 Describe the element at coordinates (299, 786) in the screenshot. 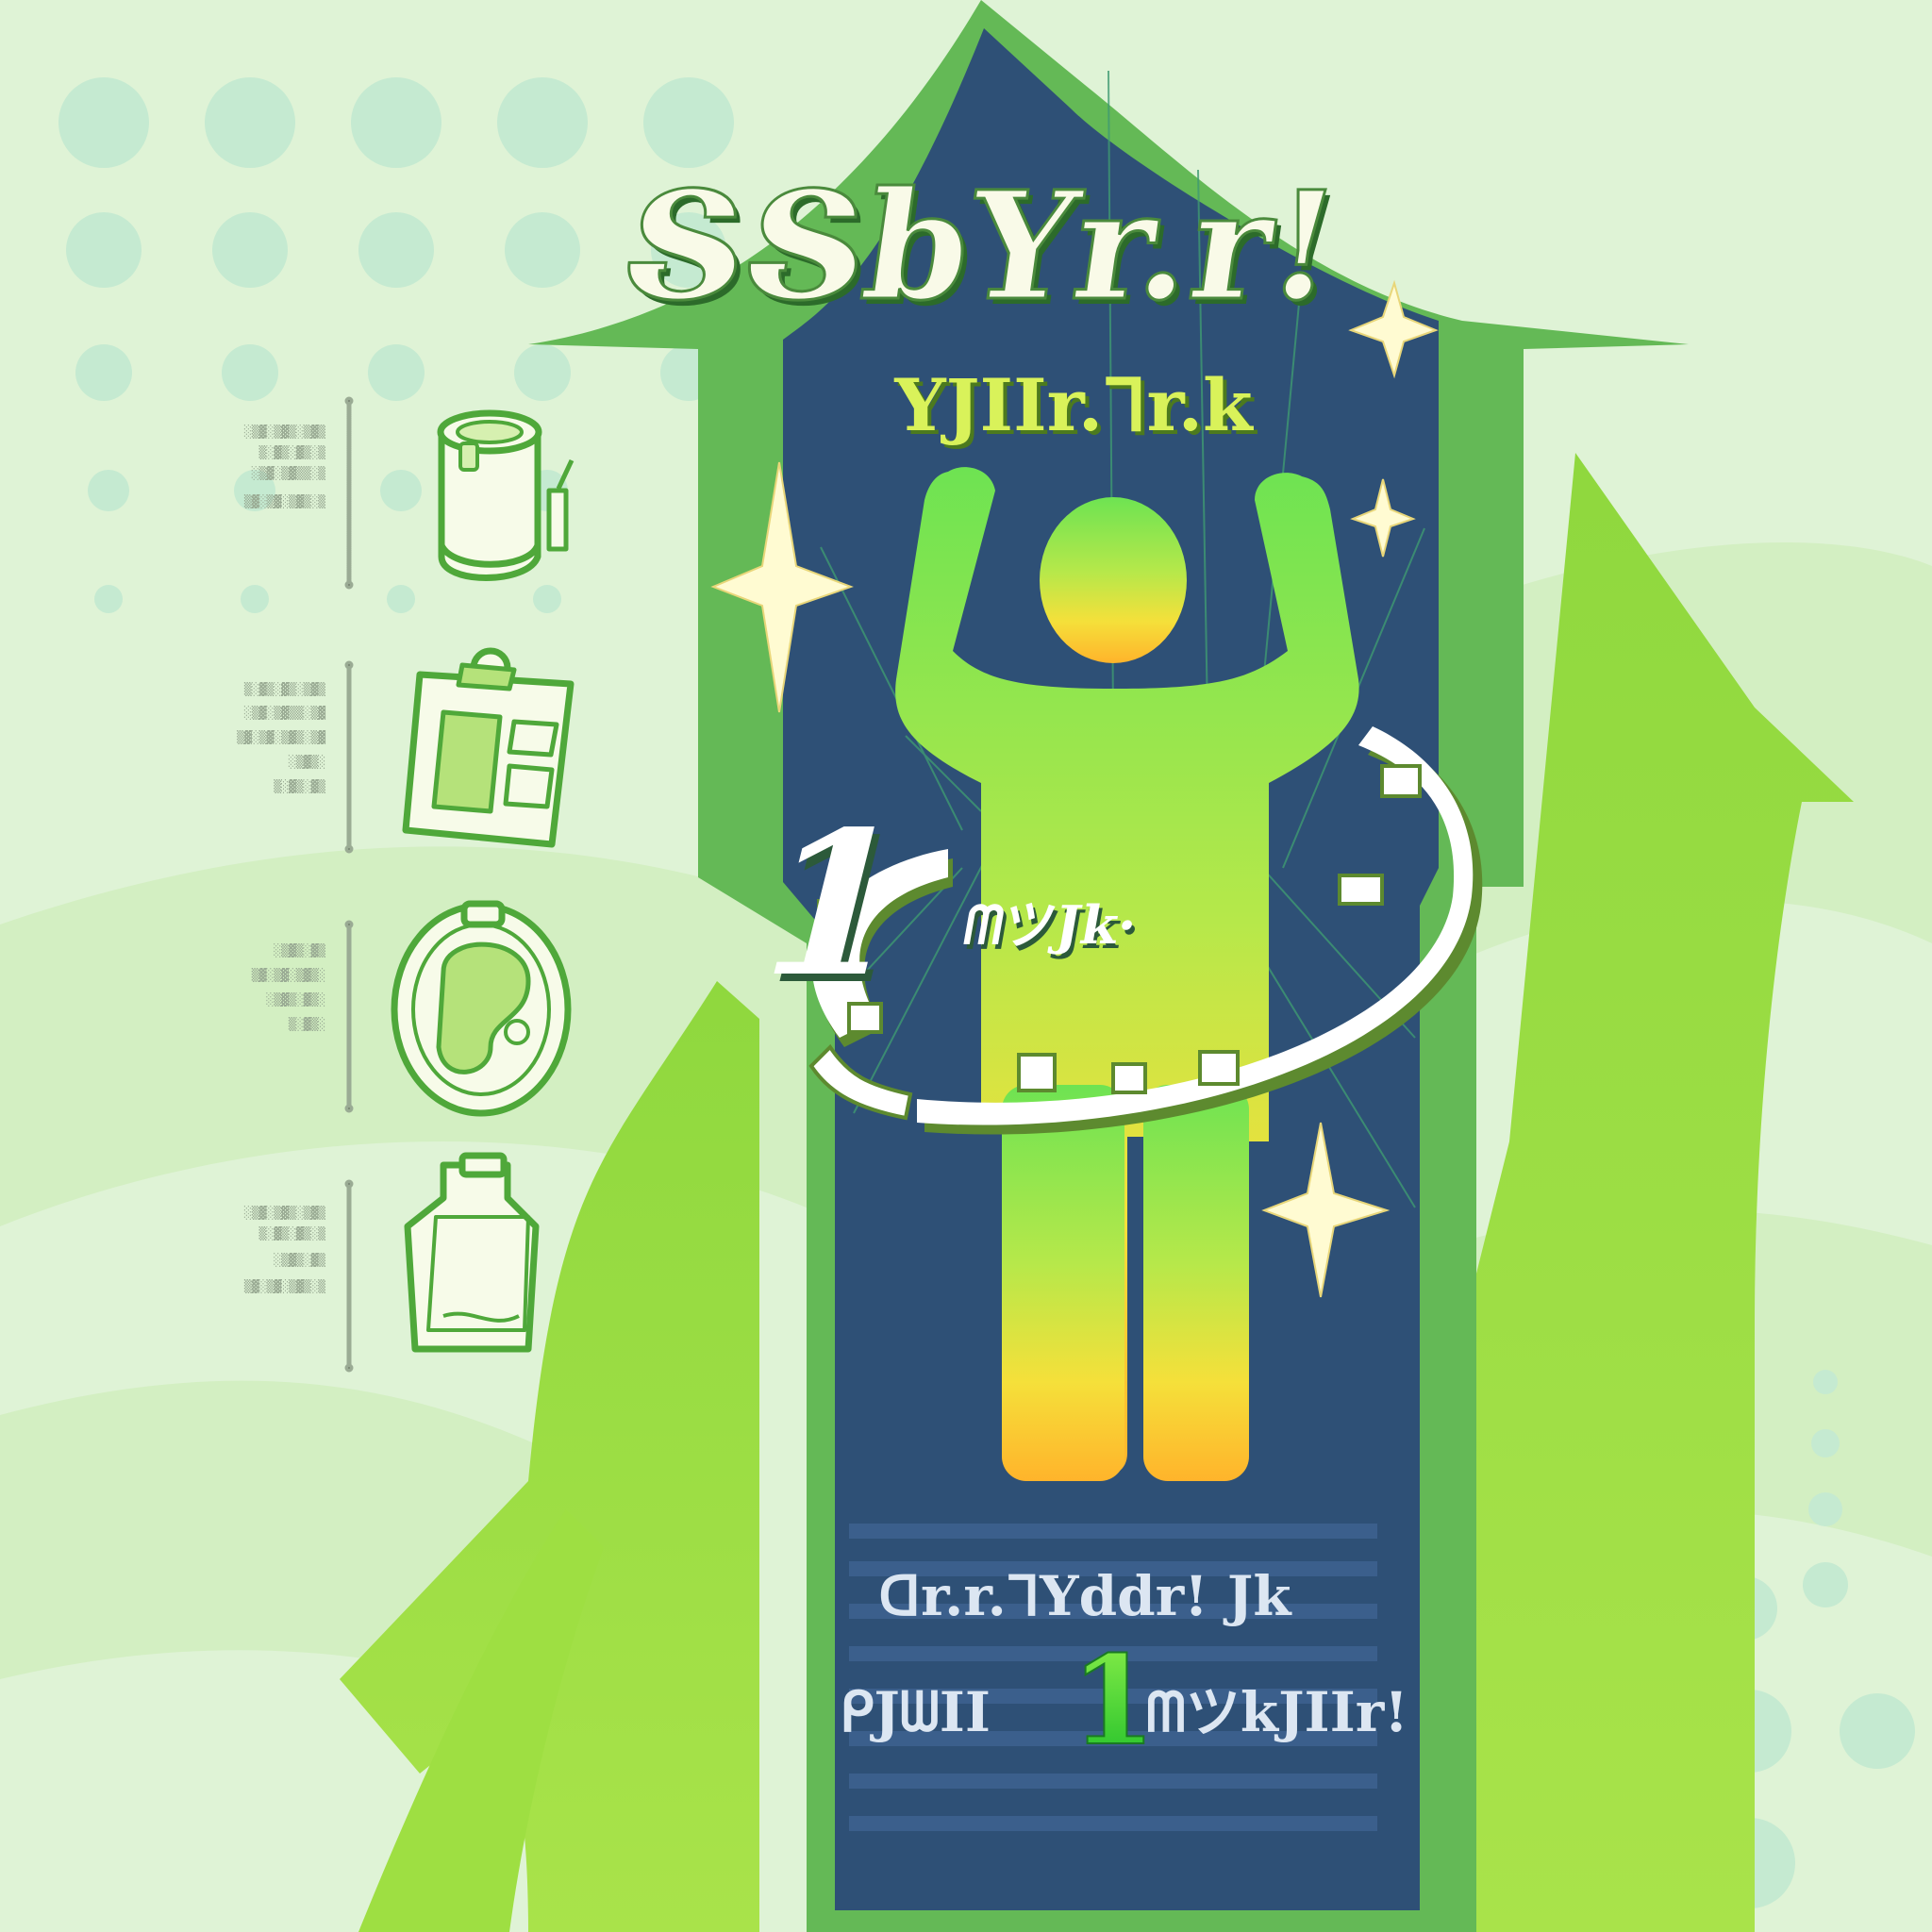

I see `sidebar-text: ▒░▓▒░▓▒` at that location.